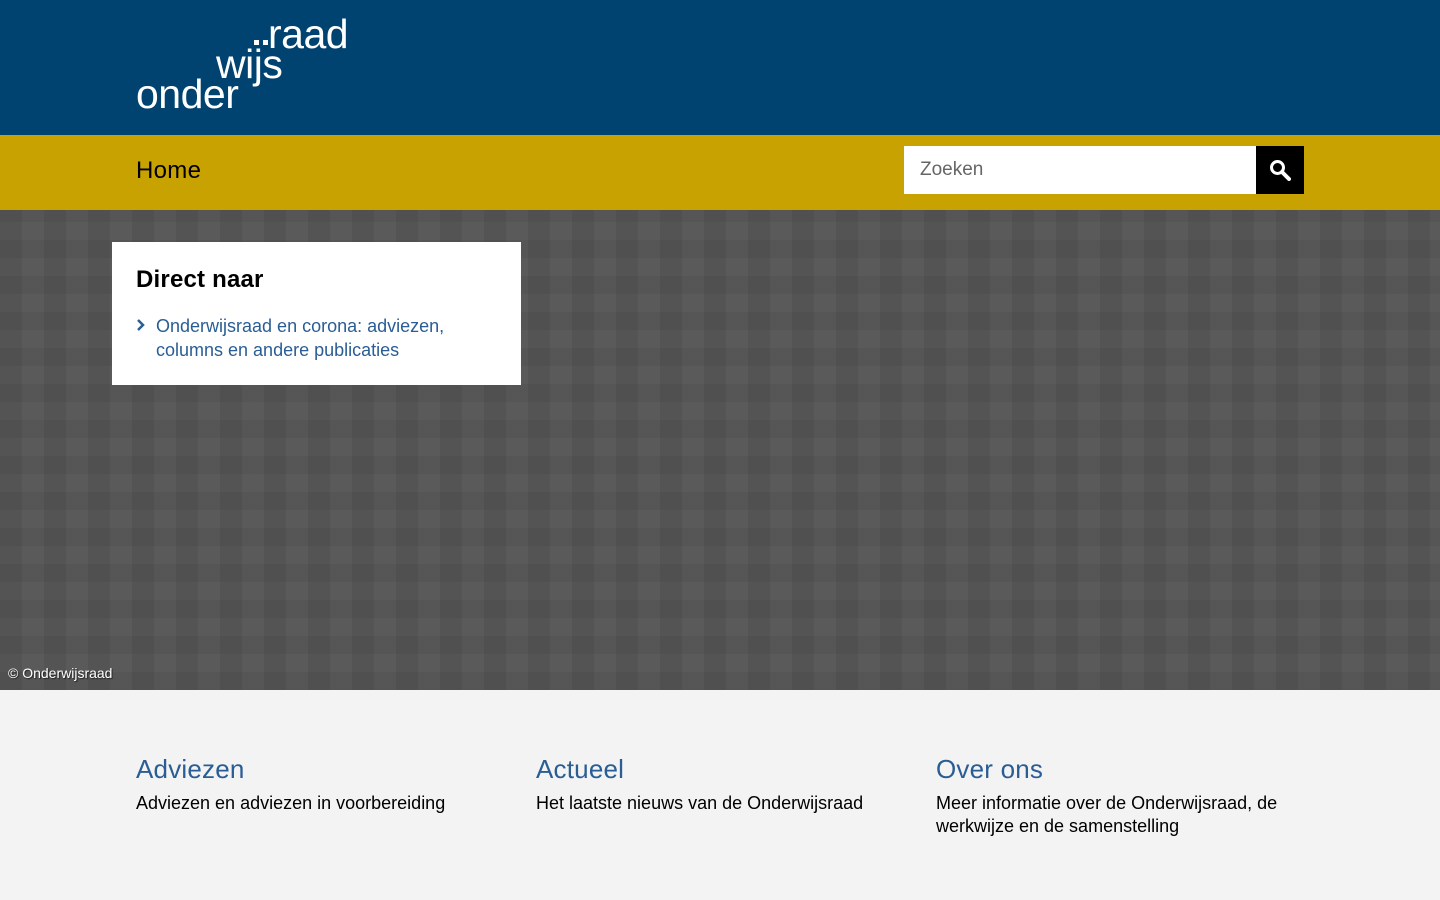 This screenshot has width=1440, height=900. What do you see at coordinates (141, 325) in the screenshot?
I see `chevron-right-icon` at bounding box center [141, 325].